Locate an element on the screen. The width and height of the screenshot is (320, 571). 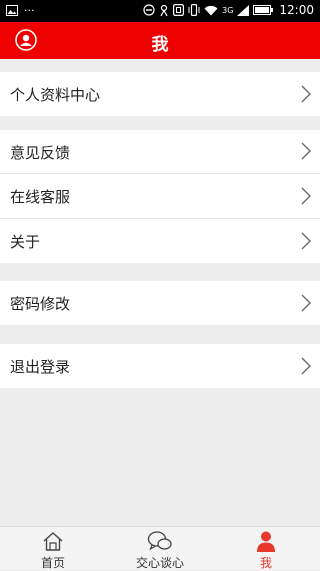
nav-tab-label: 我 is located at coordinates (265, 563).